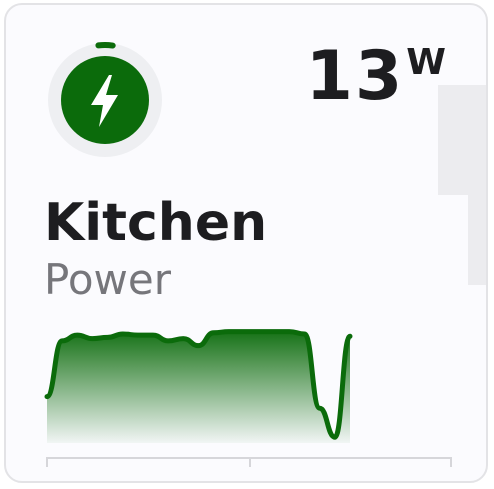 This screenshot has width=494, height=489. What do you see at coordinates (426, 62) in the screenshot?
I see `power-unit: W` at bounding box center [426, 62].